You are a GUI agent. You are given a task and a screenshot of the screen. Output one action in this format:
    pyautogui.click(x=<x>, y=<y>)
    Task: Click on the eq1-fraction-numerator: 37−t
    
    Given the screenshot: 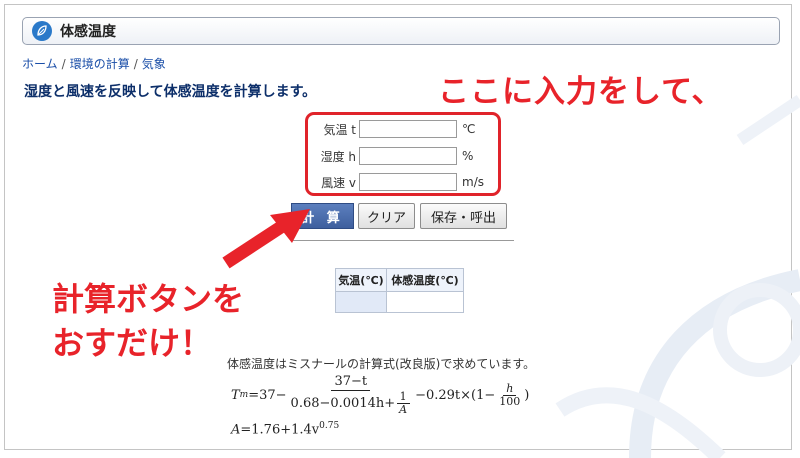 What is the action you would take?
    pyautogui.click(x=351, y=382)
    